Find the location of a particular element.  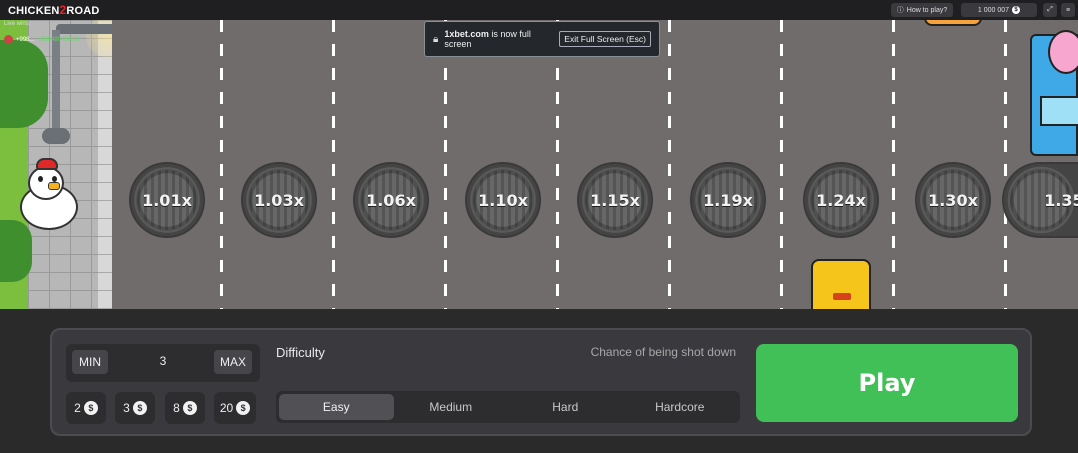

chance-label: Chance of being shot down is located at coordinates (663, 352).